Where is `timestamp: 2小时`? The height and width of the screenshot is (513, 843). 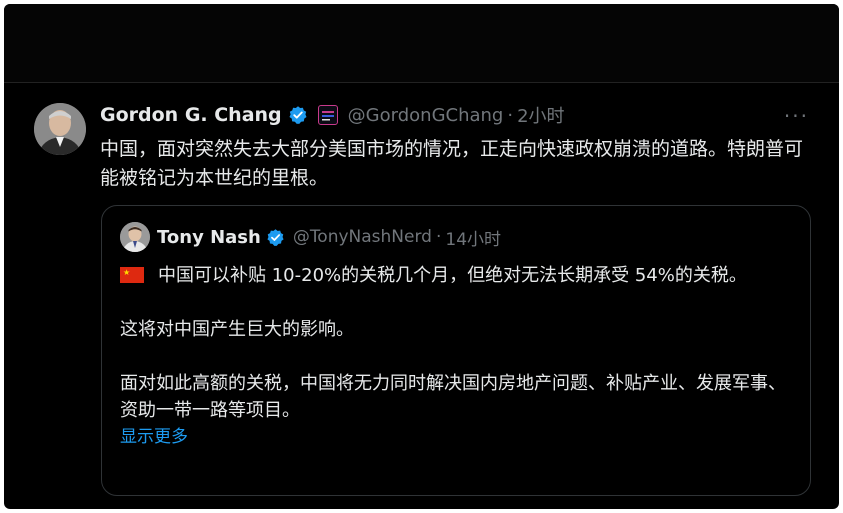
timestamp: 2小时 is located at coordinates (540, 115).